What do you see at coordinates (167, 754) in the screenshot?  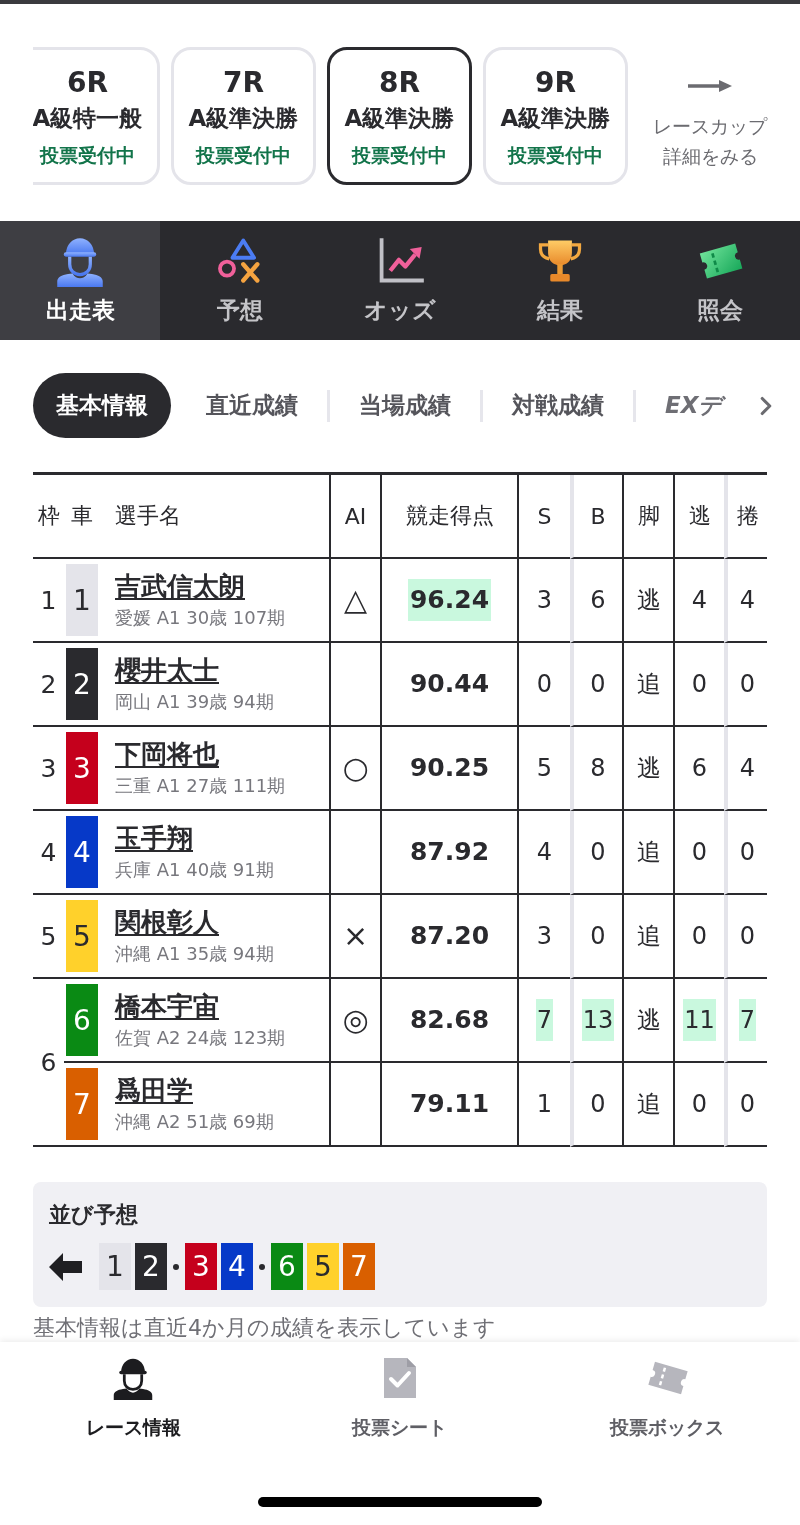 I see `rider-name-link: 下岡将也` at bounding box center [167, 754].